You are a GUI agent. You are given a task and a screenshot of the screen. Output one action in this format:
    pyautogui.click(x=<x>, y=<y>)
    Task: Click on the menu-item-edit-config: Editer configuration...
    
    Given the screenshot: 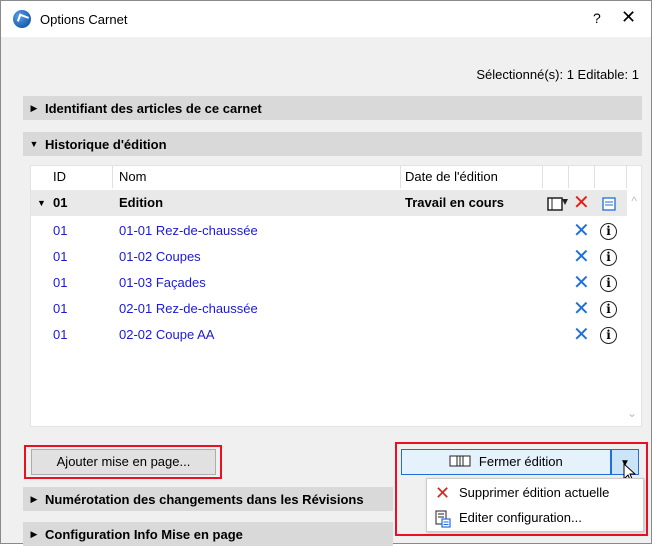 What is the action you would take?
    pyautogui.click(x=535, y=518)
    